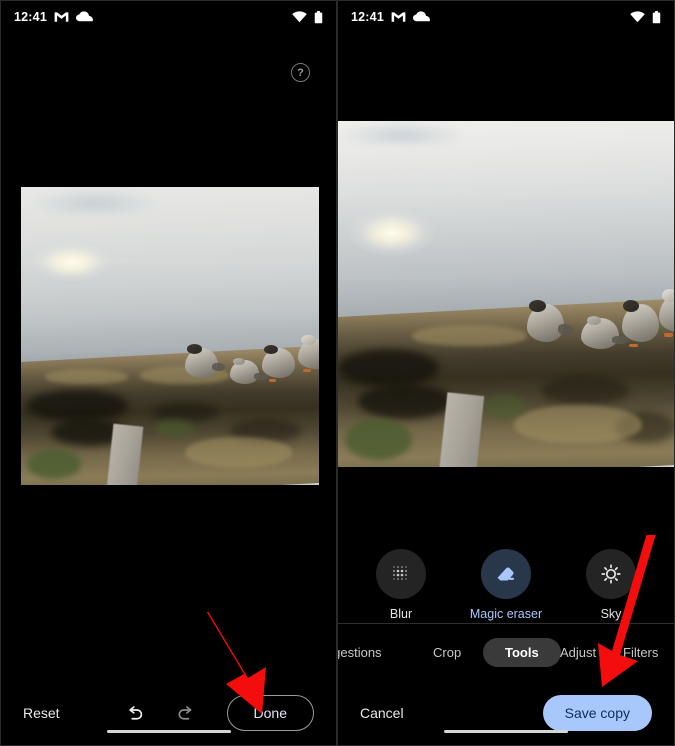 This screenshot has width=675, height=746. I want to click on reset-button: Reset, so click(41, 713).